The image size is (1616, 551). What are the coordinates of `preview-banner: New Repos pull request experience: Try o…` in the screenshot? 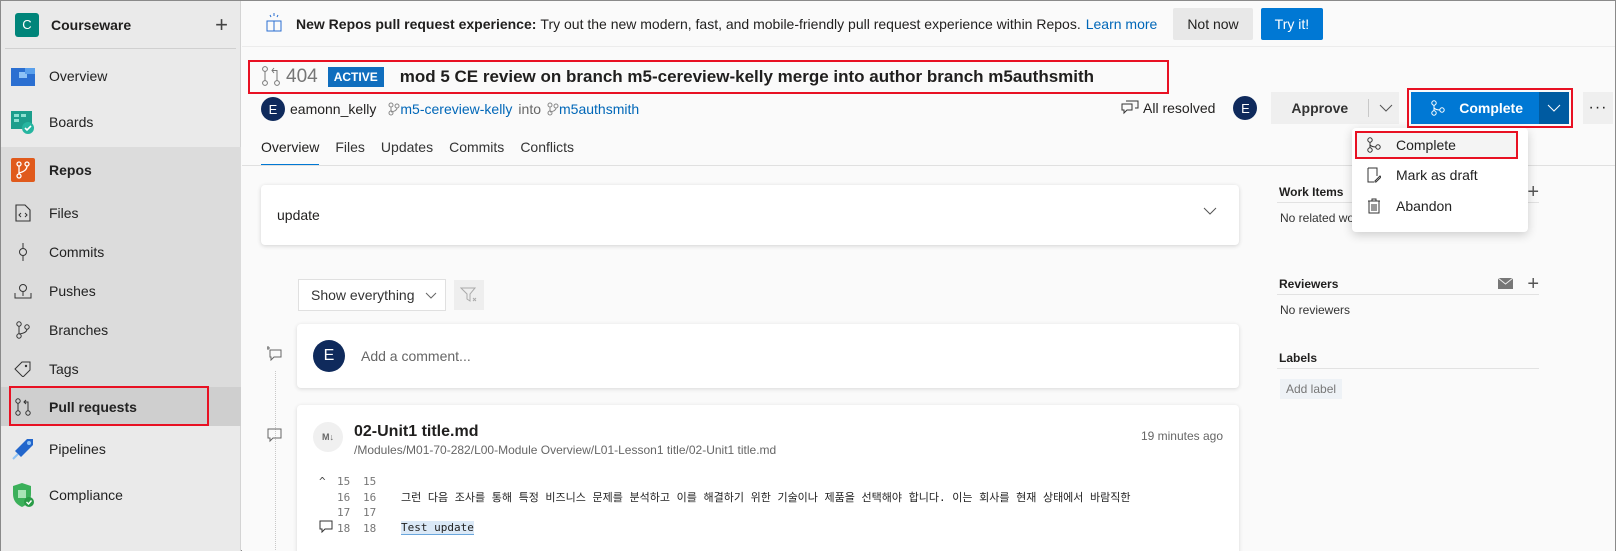 It's located at (928, 24).